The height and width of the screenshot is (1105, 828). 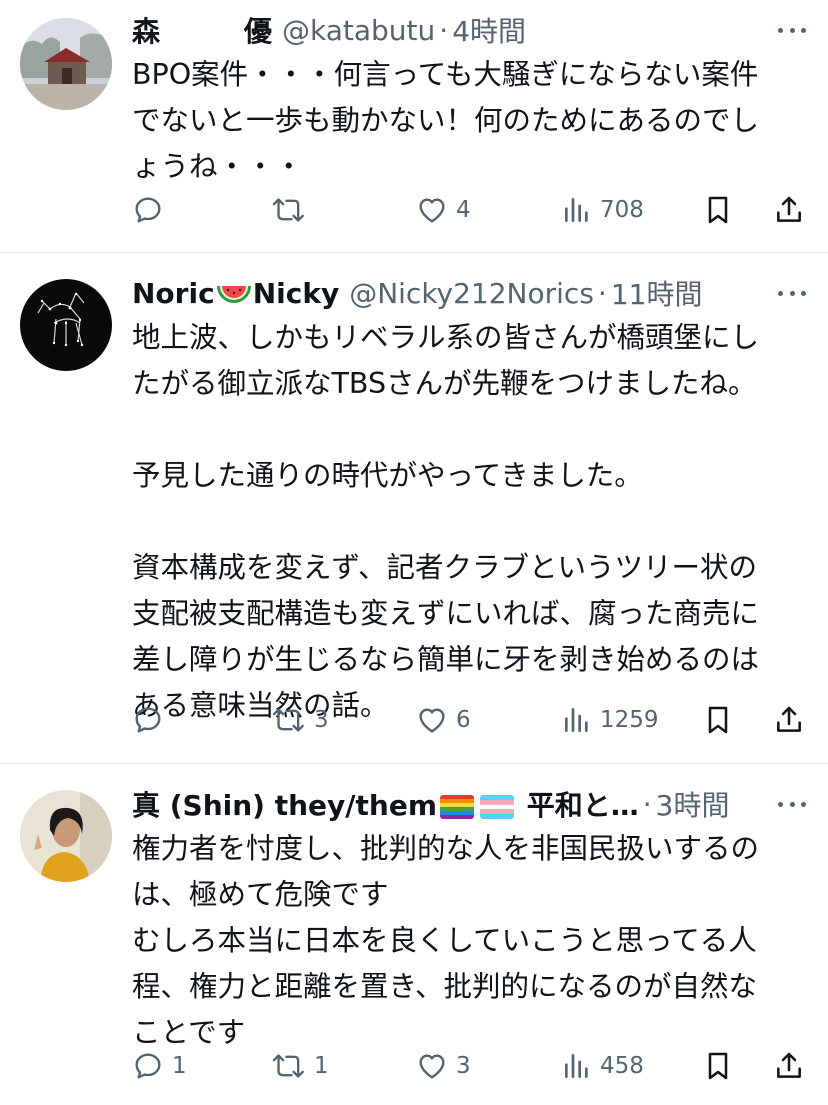 I want to click on tweet-header: Noric Nicky @Nicky212Norics · 11時間, so click(x=468, y=293).